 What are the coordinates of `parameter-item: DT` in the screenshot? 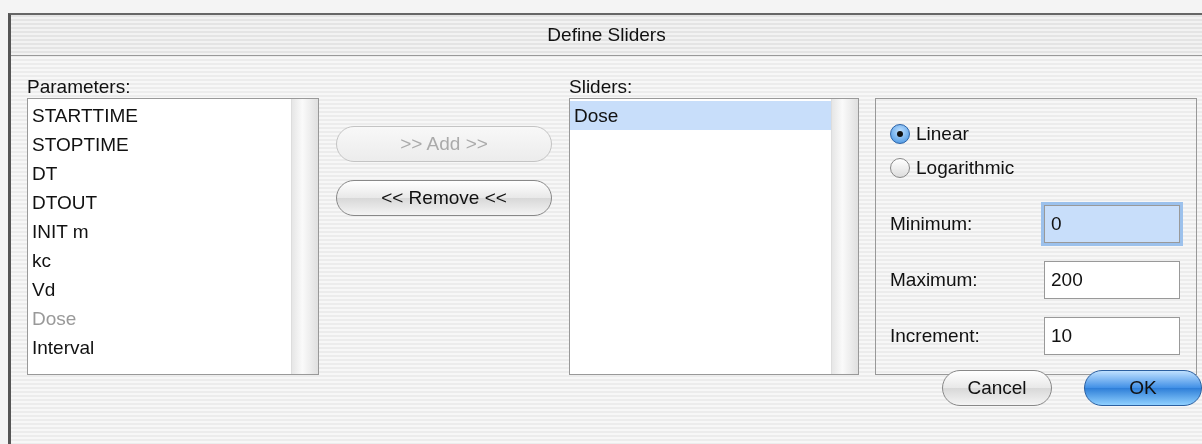 It's located at (159, 173).